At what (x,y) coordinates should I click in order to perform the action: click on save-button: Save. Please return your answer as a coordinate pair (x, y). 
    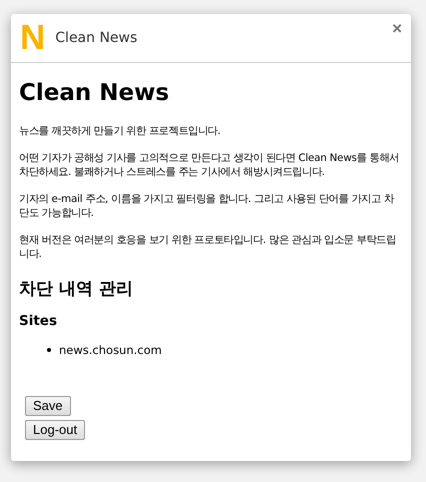
    Looking at the image, I should click on (48, 406).